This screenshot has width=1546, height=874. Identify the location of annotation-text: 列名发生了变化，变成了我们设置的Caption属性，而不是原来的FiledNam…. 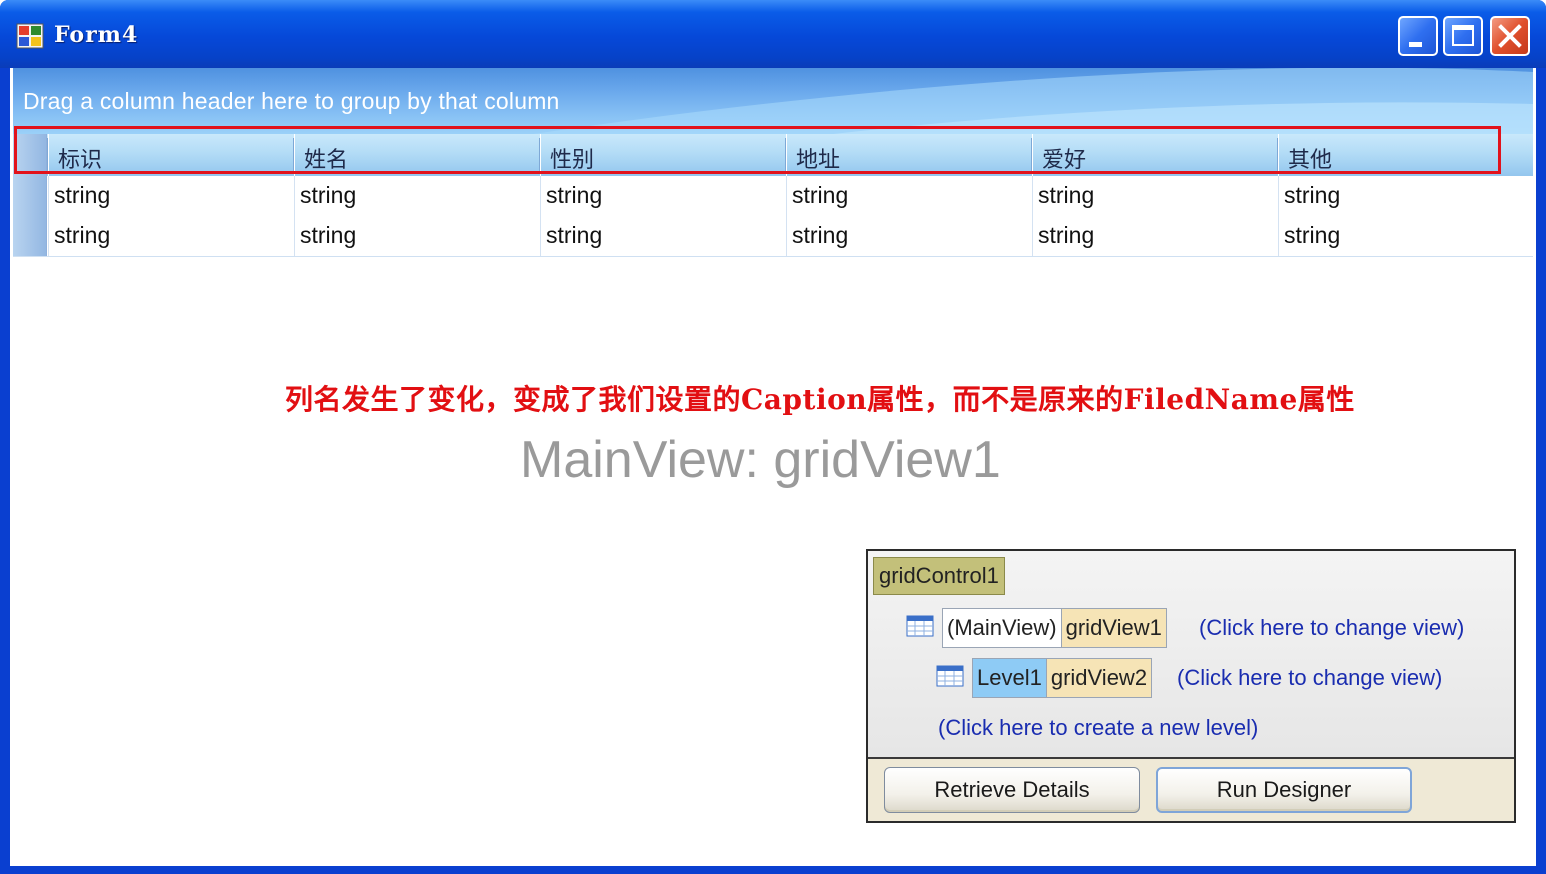
(820, 399).